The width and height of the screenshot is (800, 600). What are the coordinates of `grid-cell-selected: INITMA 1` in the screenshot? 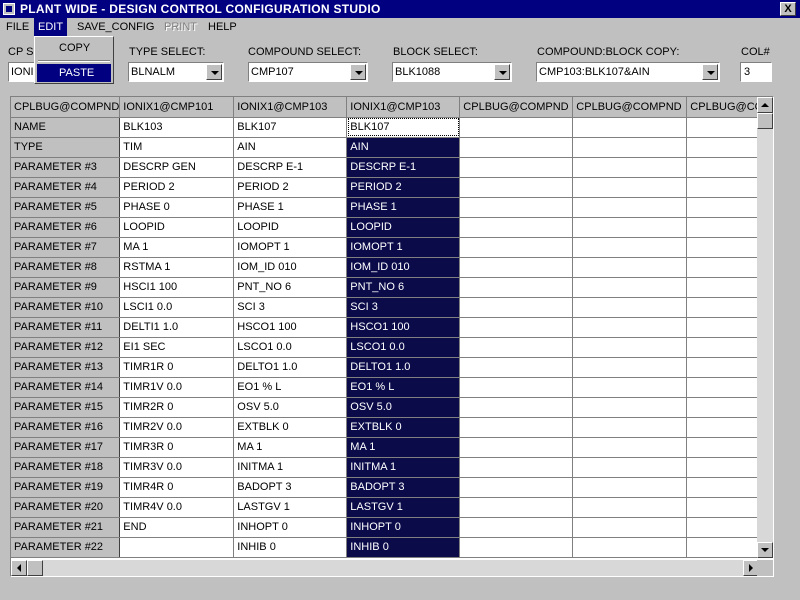 It's located at (403, 467).